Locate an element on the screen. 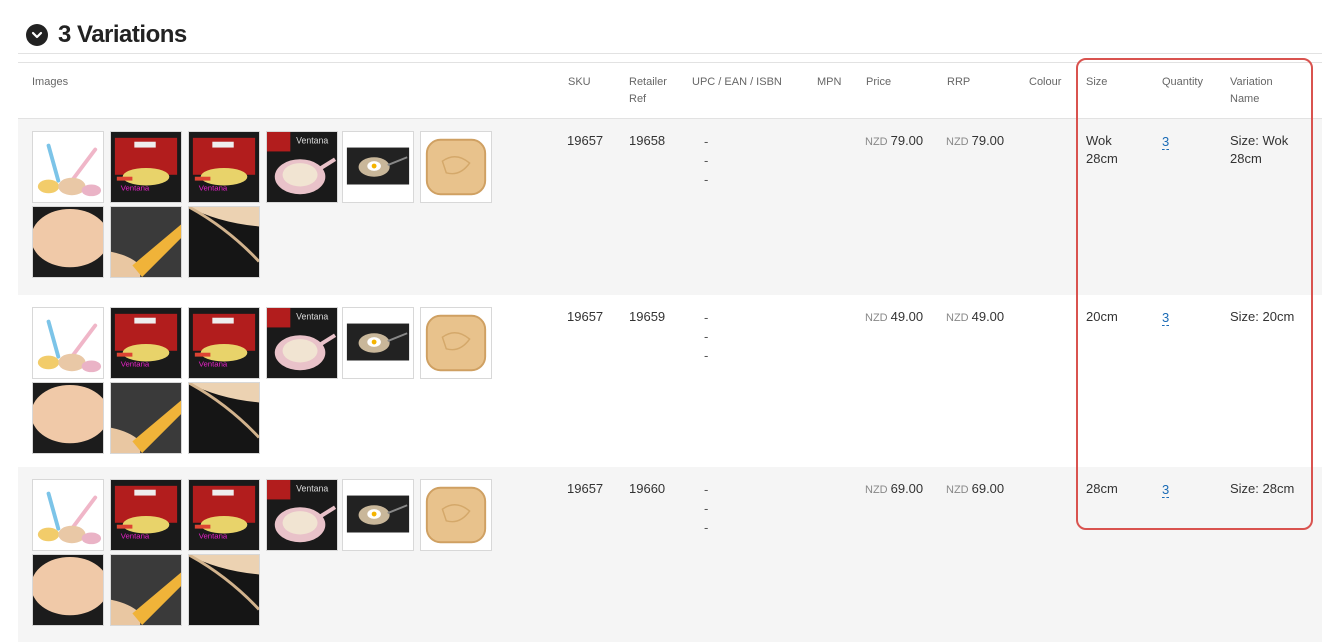 This screenshot has height=642, width=1322. col-header-quantity: Quantity is located at coordinates (1182, 82).